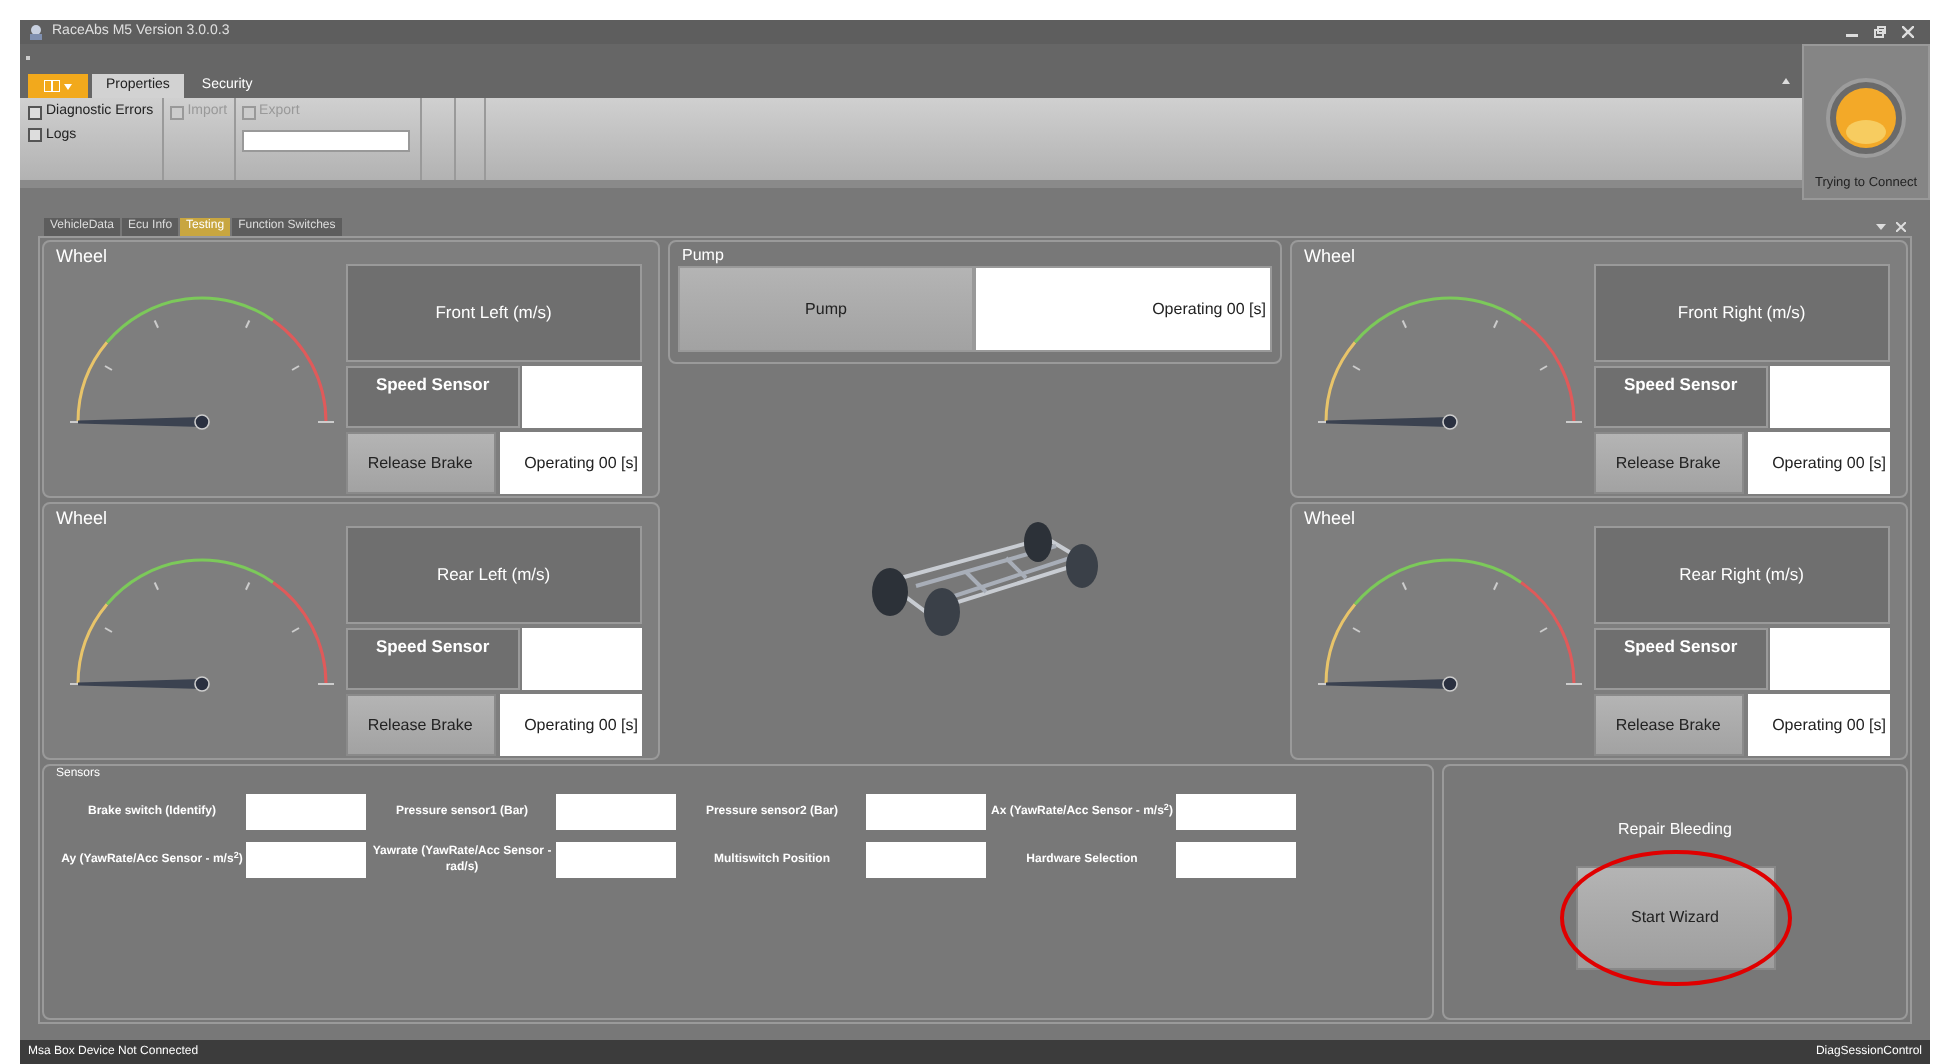 The height and width of the screenshot is (1064, 1944). What do you see at coordinates (52, 86) in the screenshot?
I see `app-menu-icon` at bounding box center [52, 86].